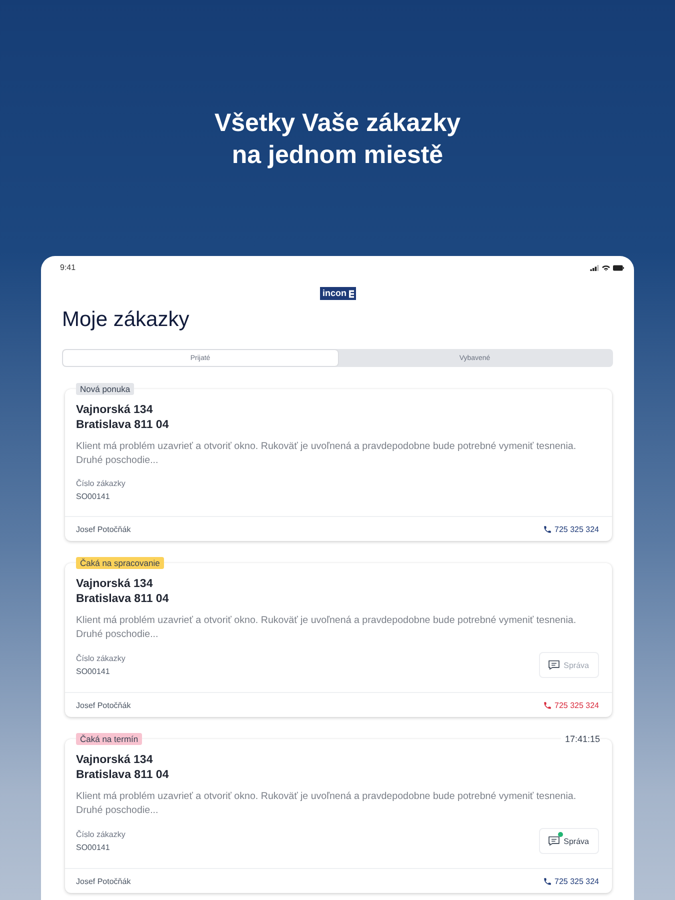  I want to click on wifi-icon, so click(606, 268).